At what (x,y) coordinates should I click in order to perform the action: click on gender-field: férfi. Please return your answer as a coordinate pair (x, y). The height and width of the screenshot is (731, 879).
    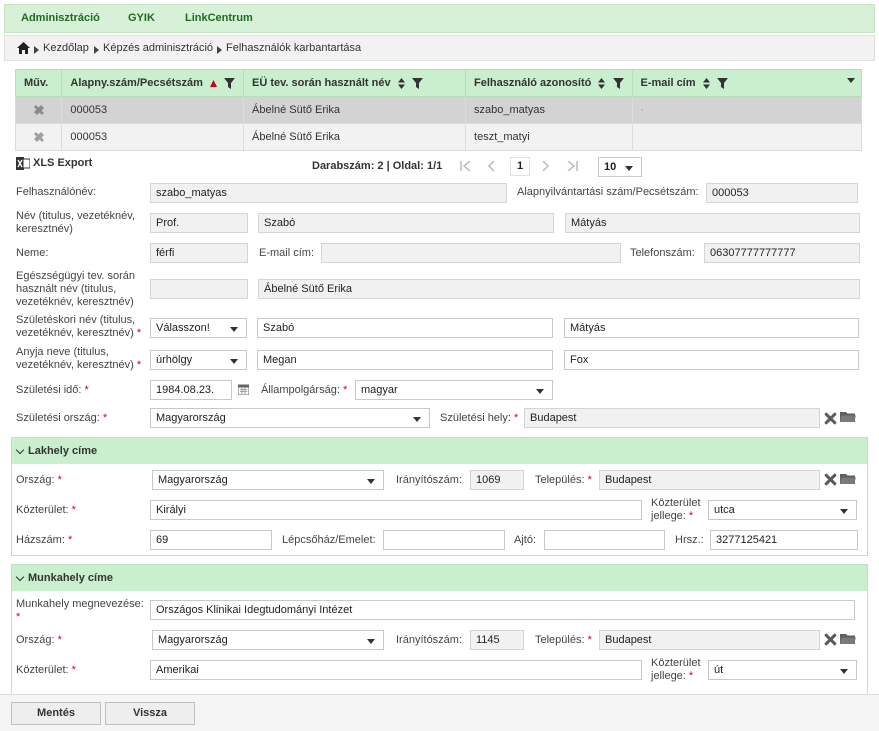
    Looking at the image, I should click on (199, 253).